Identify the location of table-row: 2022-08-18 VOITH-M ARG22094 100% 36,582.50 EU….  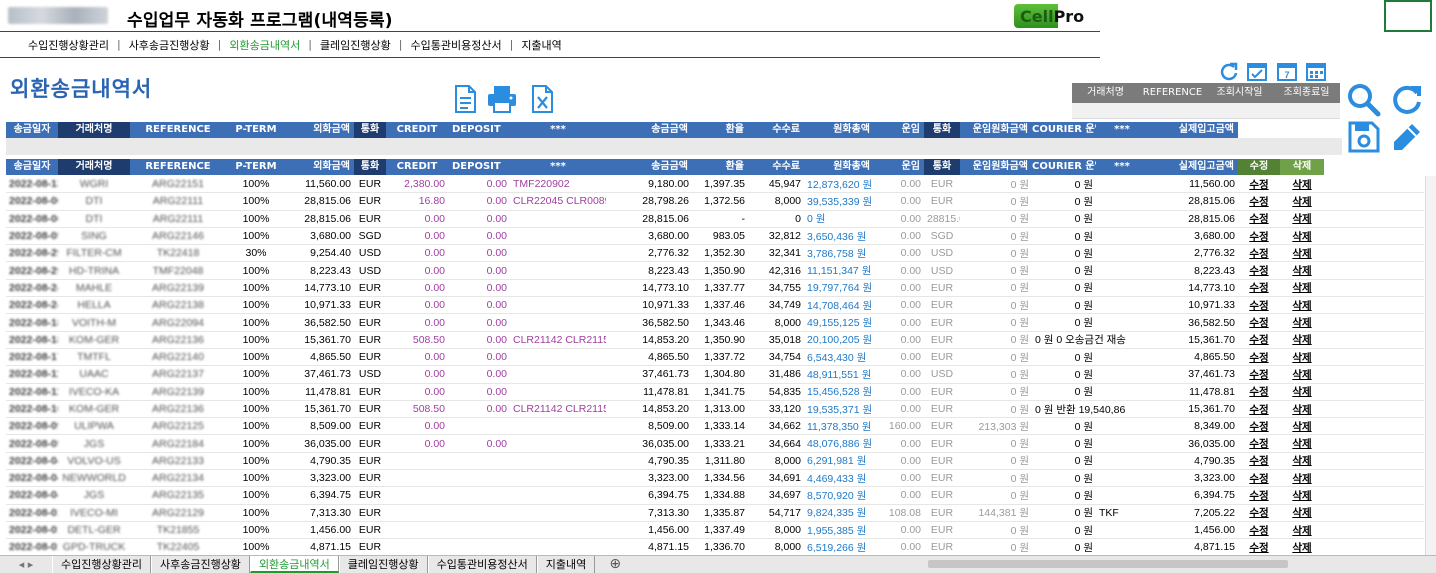
(715, 323).